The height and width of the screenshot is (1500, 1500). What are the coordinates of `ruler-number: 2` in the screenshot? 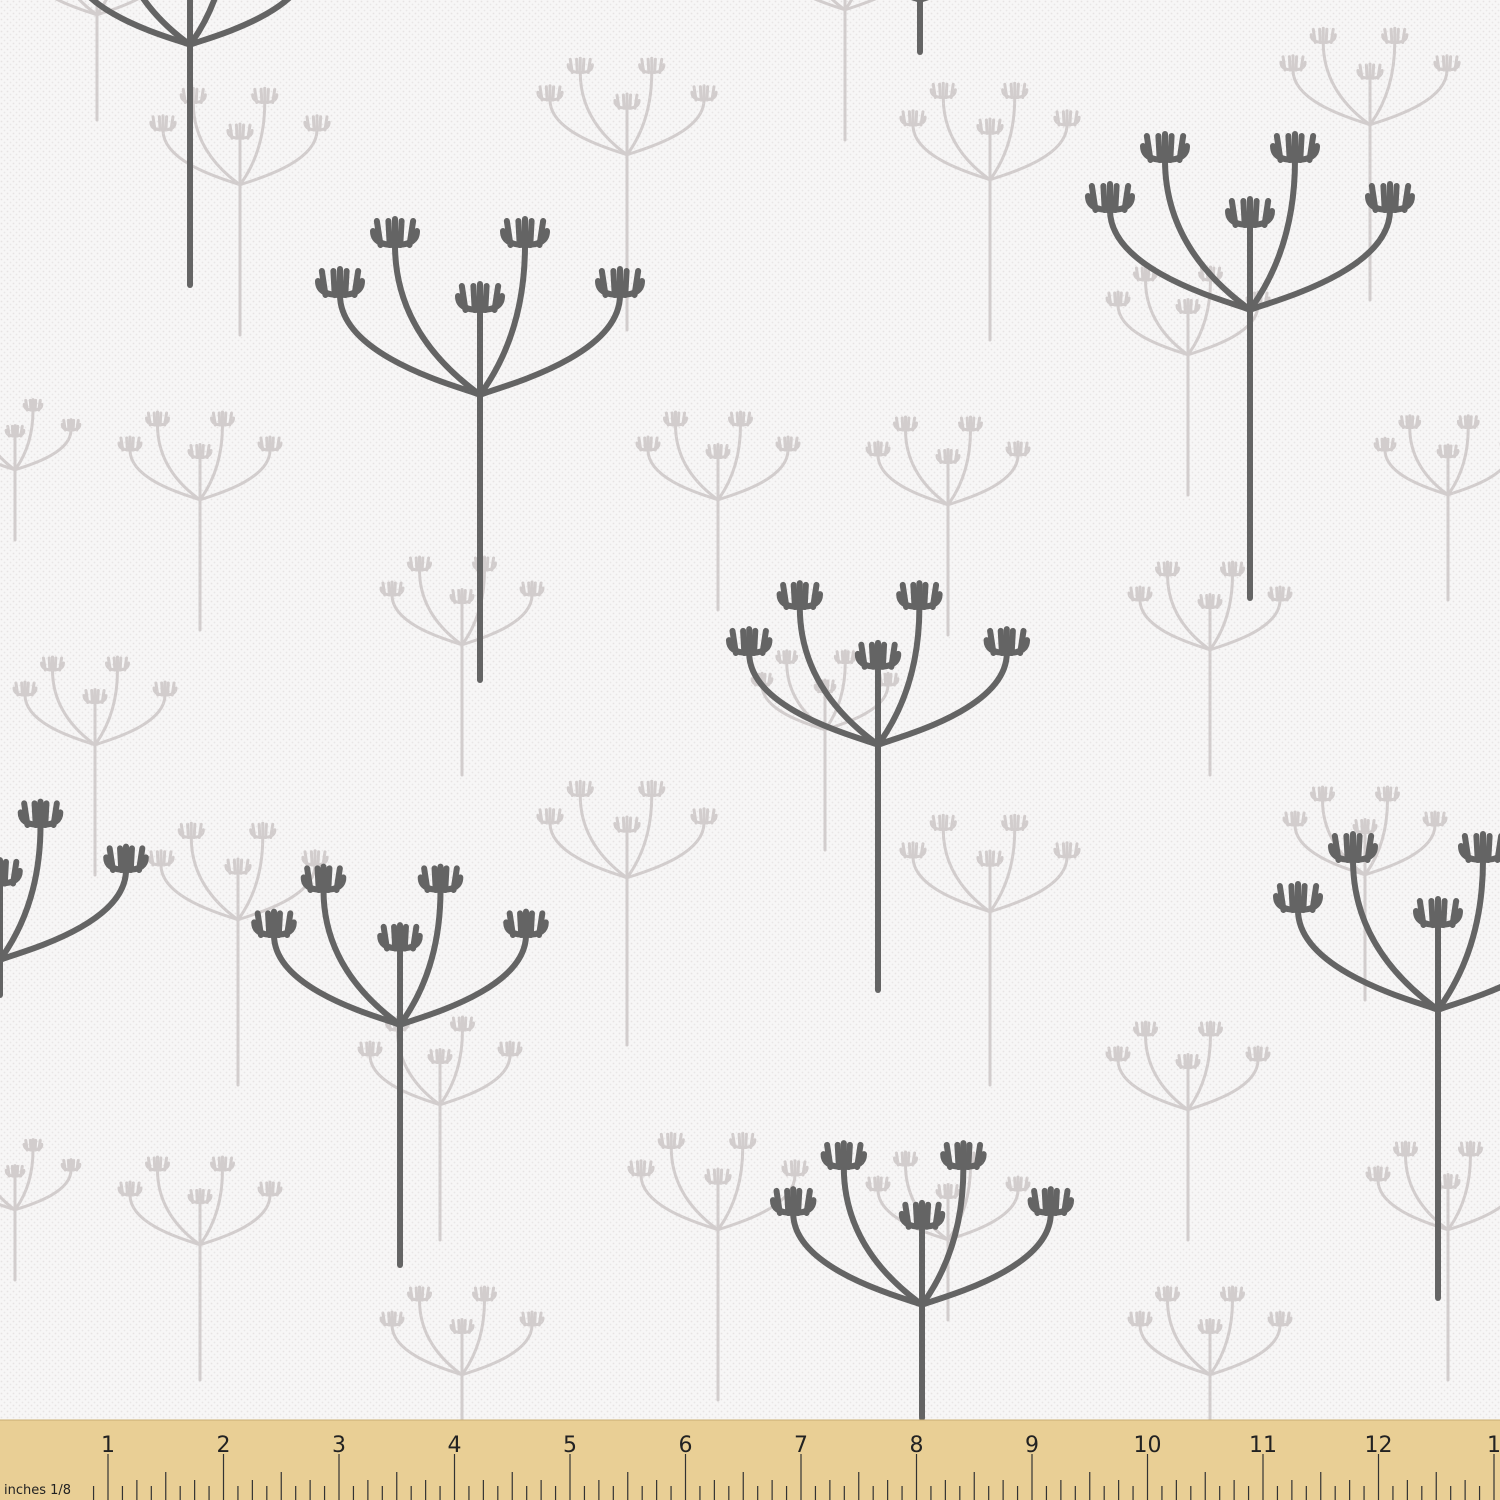 It's located at (224, 1445).